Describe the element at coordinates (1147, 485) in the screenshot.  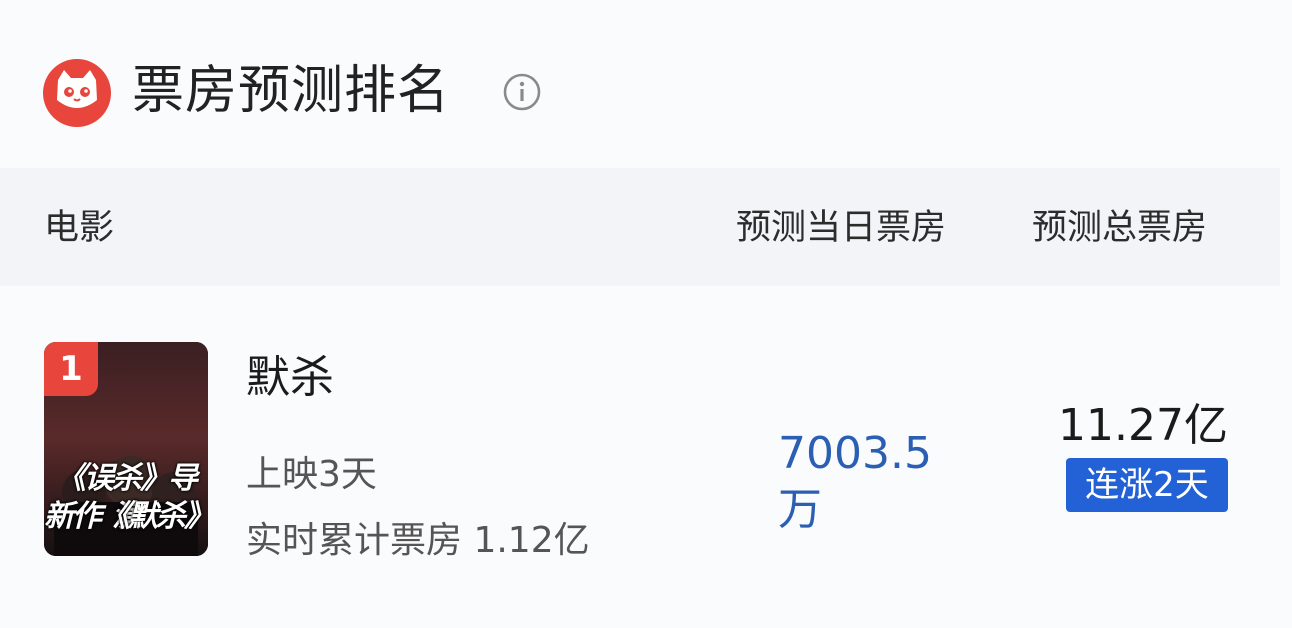
I see `streak-badge: 连涨2天` at that location.